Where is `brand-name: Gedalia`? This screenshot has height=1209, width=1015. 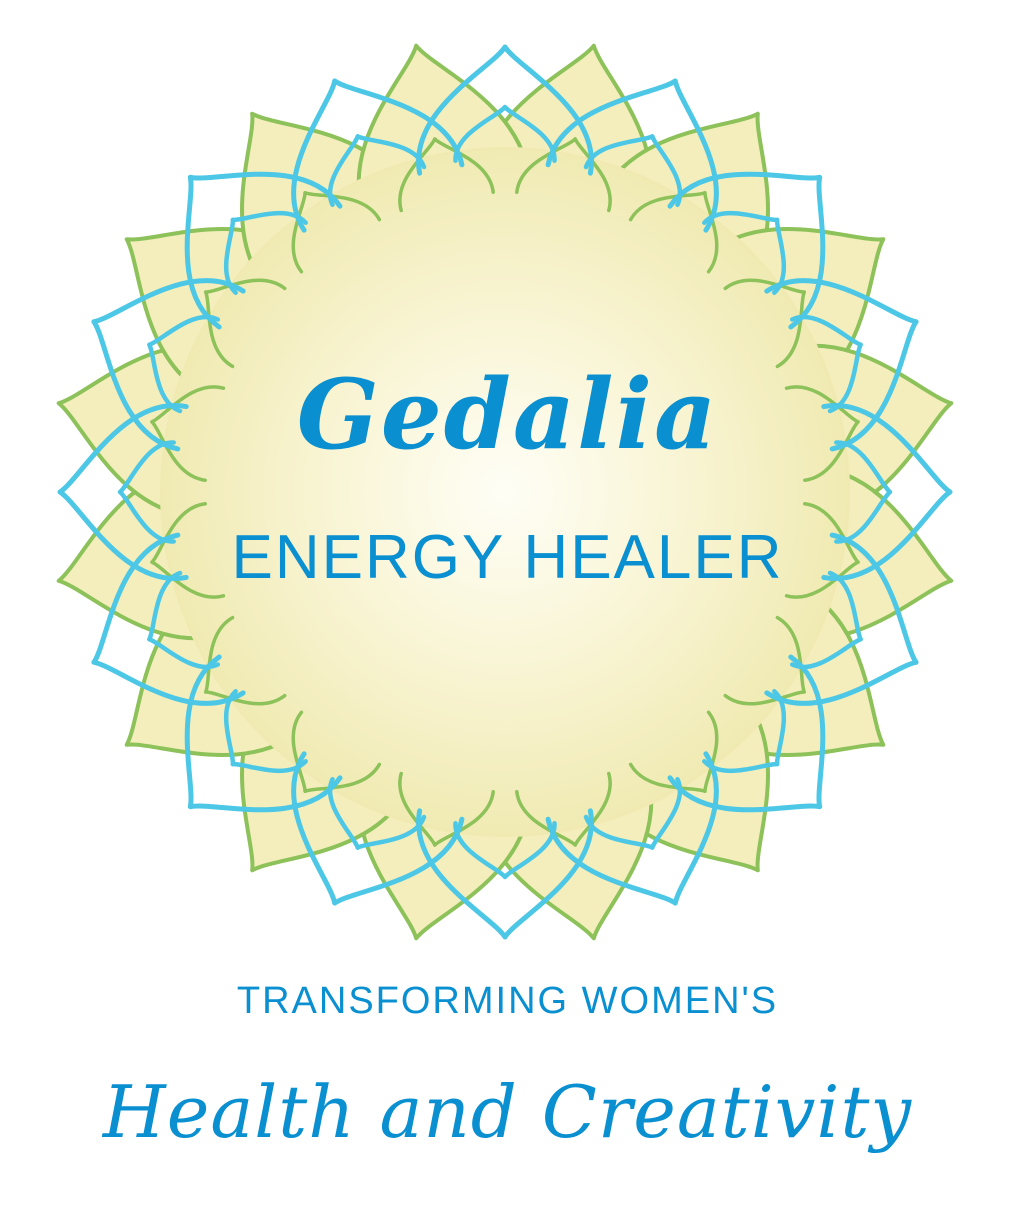
brand-name: Gedalia is located at coordinates (507, 414).